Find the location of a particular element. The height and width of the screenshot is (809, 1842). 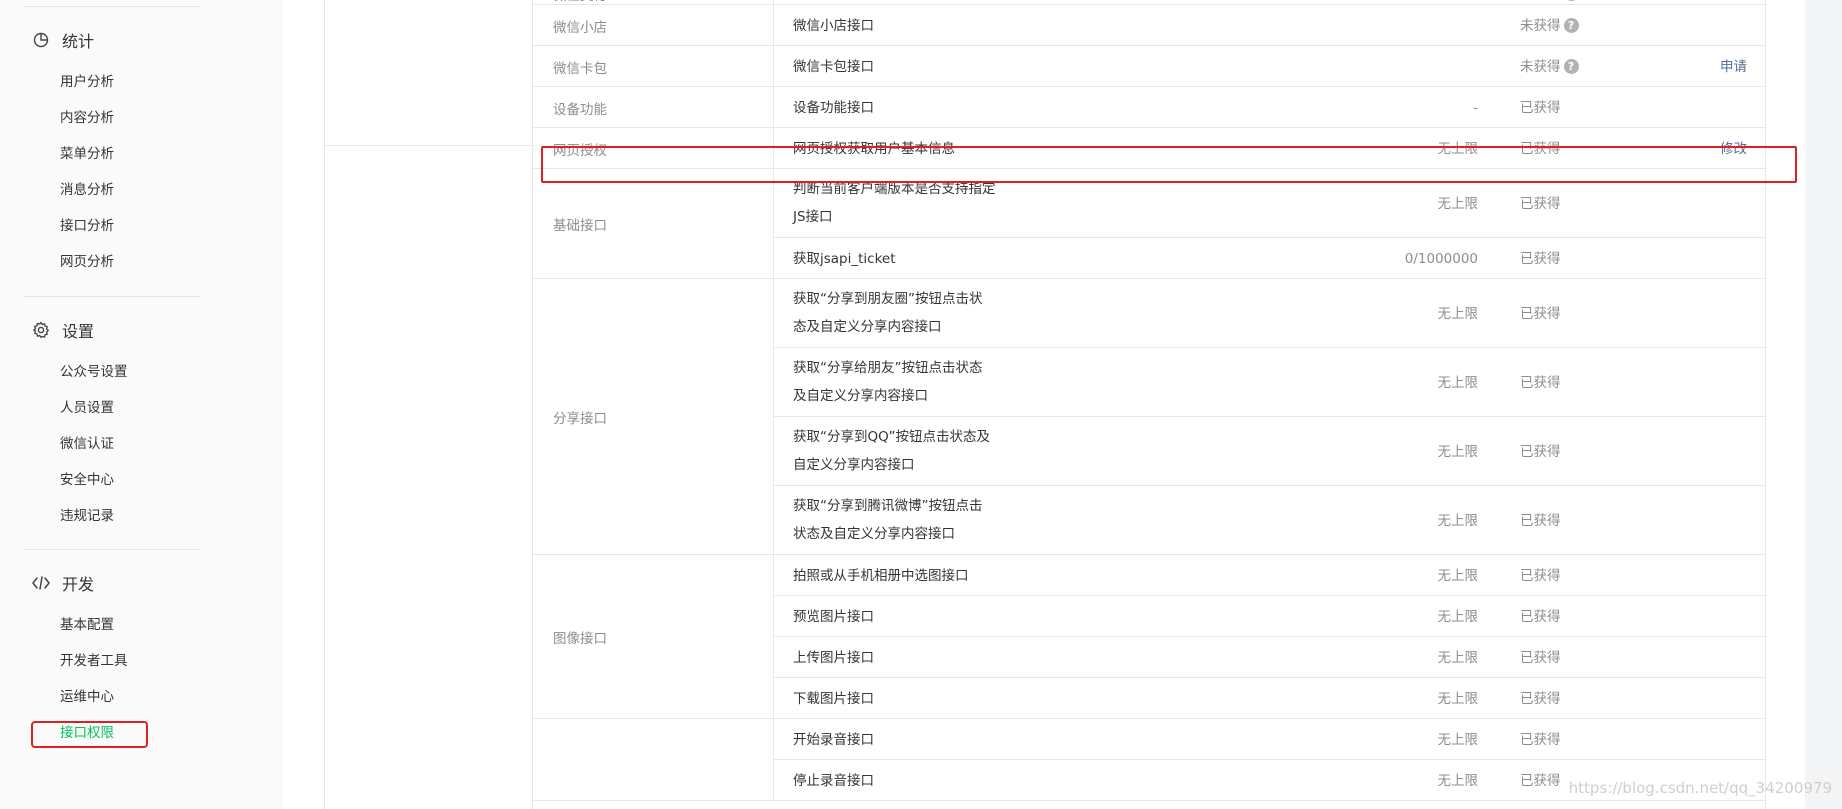

category-label: 微信卡包 is located at coordinates (580, 68).